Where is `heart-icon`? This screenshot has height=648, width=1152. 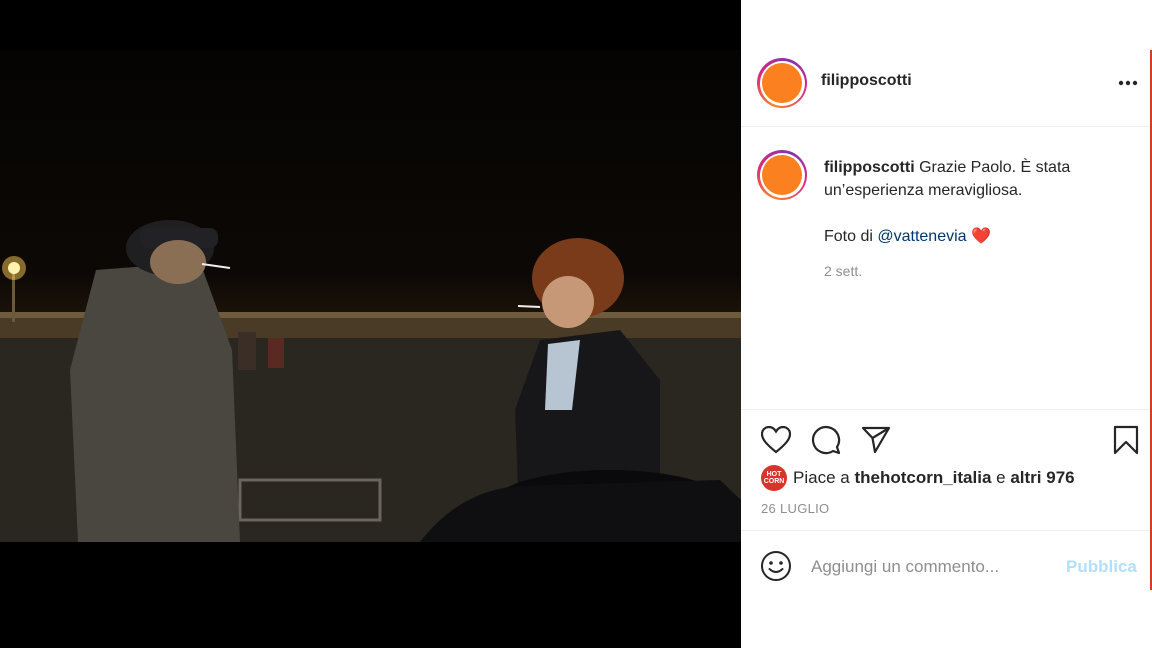 heart-icon is located at coordinates (776, 440).